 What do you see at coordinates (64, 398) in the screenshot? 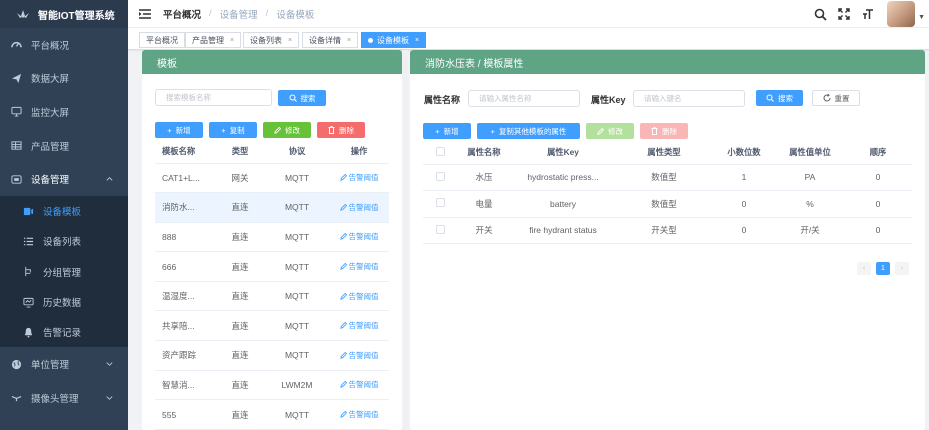
I see `sidebar-item-camera-management: 摄像头管理` at bounding box center [64, 398].